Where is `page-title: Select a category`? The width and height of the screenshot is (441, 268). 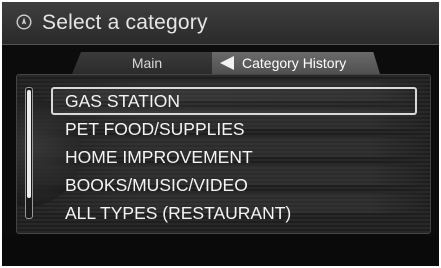 page-title: Select a category is located at coordinates (125, 22).